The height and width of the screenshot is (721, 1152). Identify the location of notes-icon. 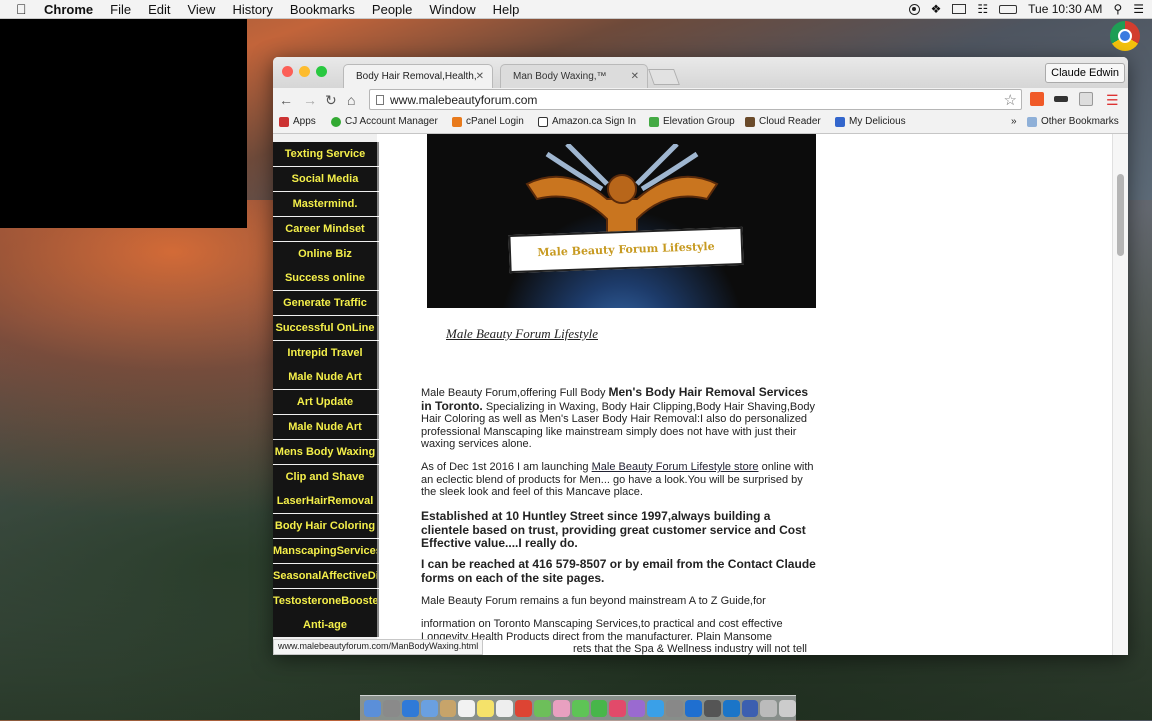
(486, 708).